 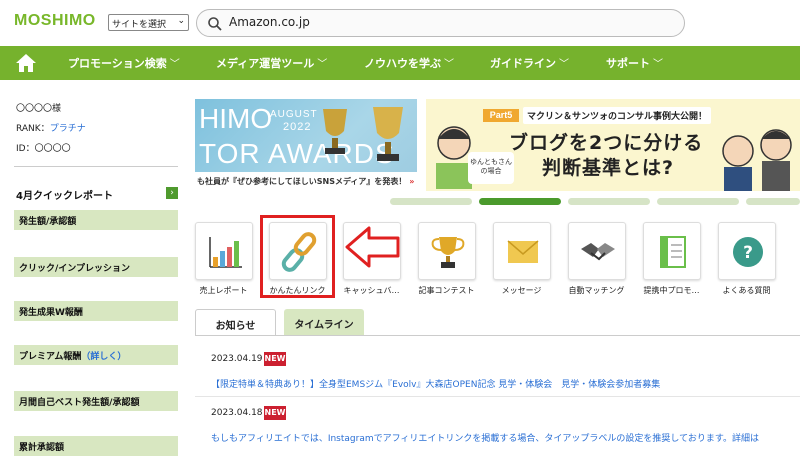 What do you see at coordinates (596, 290) in the screenshot?
I see `tile-label: 自動マッチング` at bounding box center [596, 290].